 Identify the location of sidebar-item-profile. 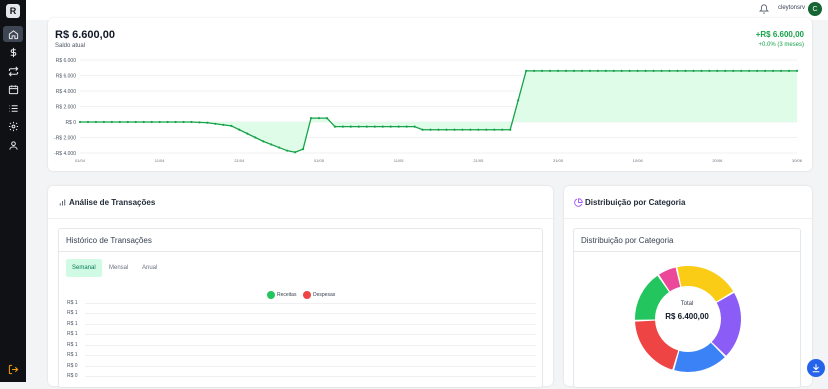
(13, 145).